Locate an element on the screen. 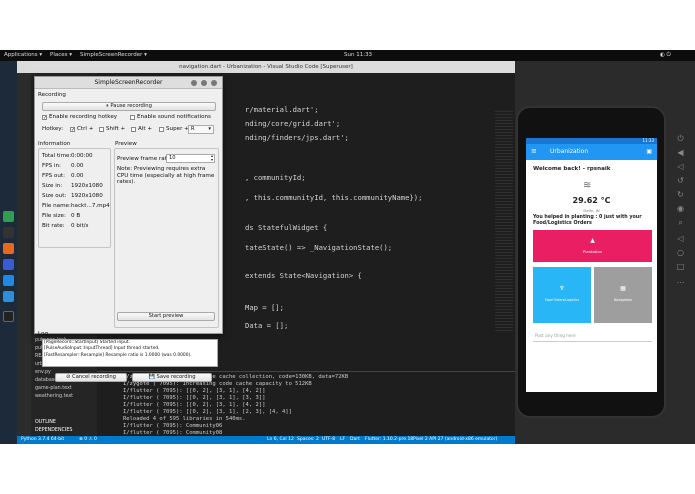  terminal-line: Reloaded 4 of 595 libraries in 540ms. is located at coordinates (184, 419).